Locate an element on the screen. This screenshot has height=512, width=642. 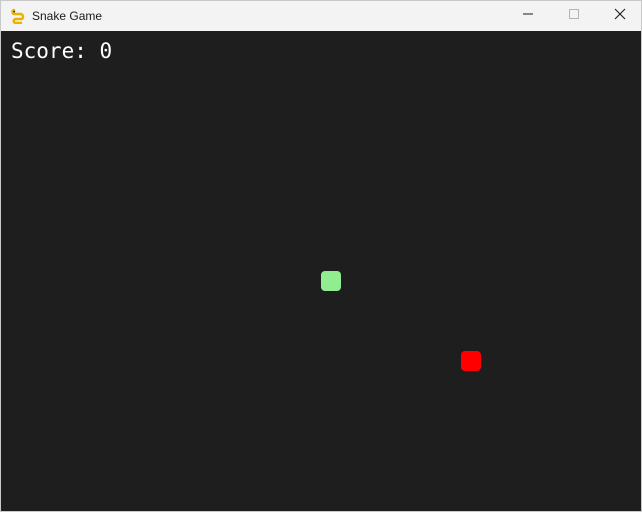
score-label: Score: 0 is located at coordinates (62, 51).